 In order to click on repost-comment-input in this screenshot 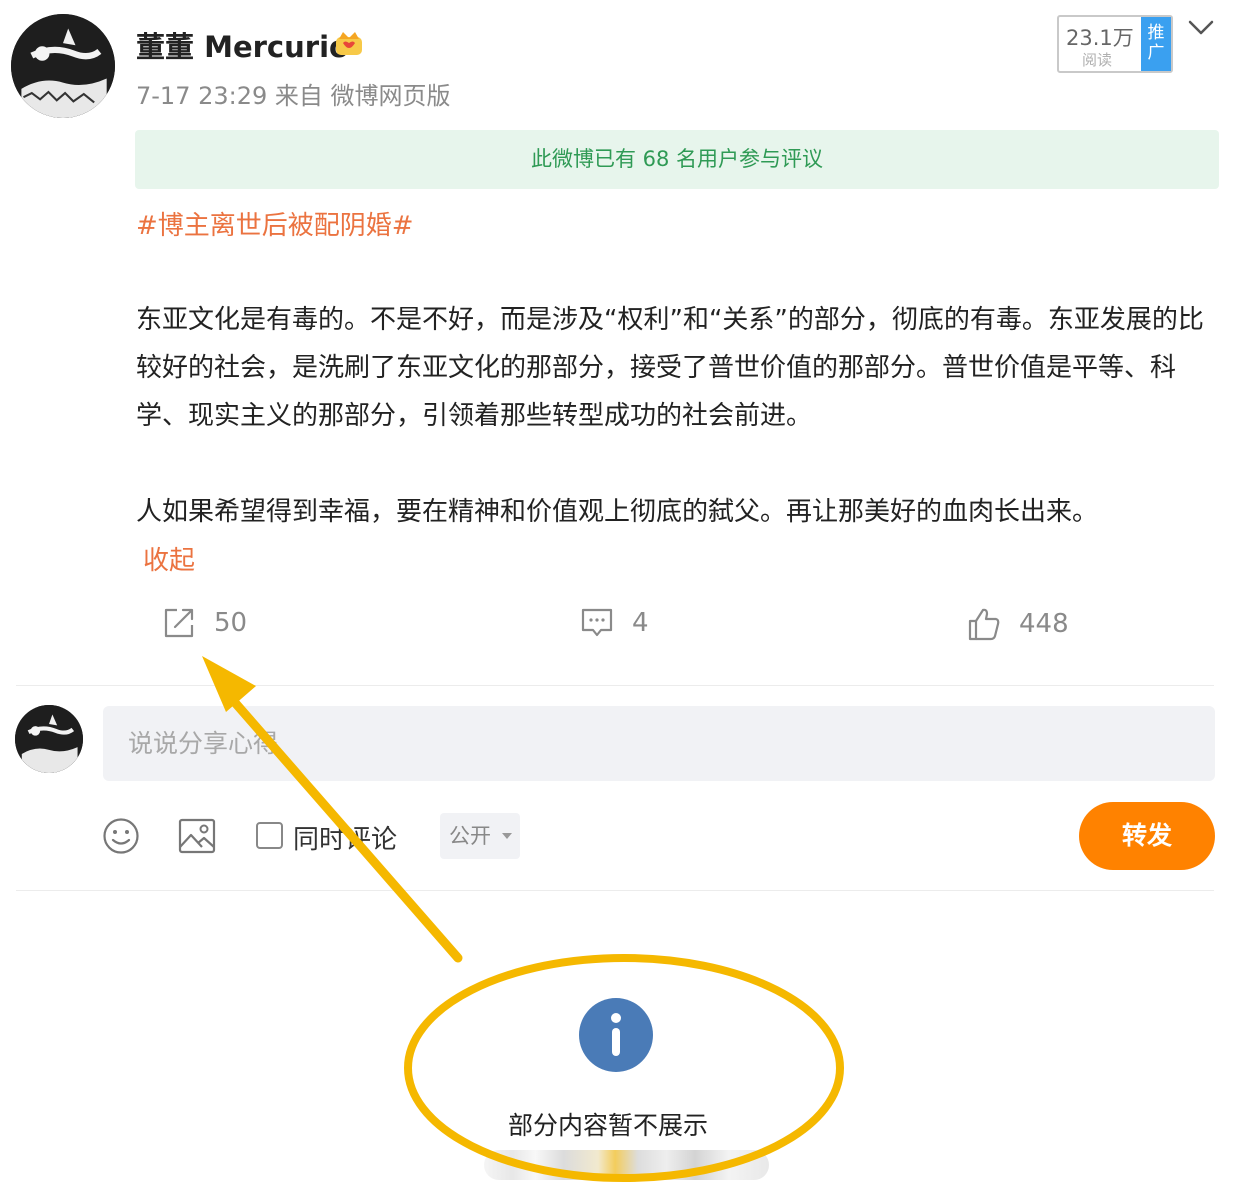, I will do `click(659, 743)`.